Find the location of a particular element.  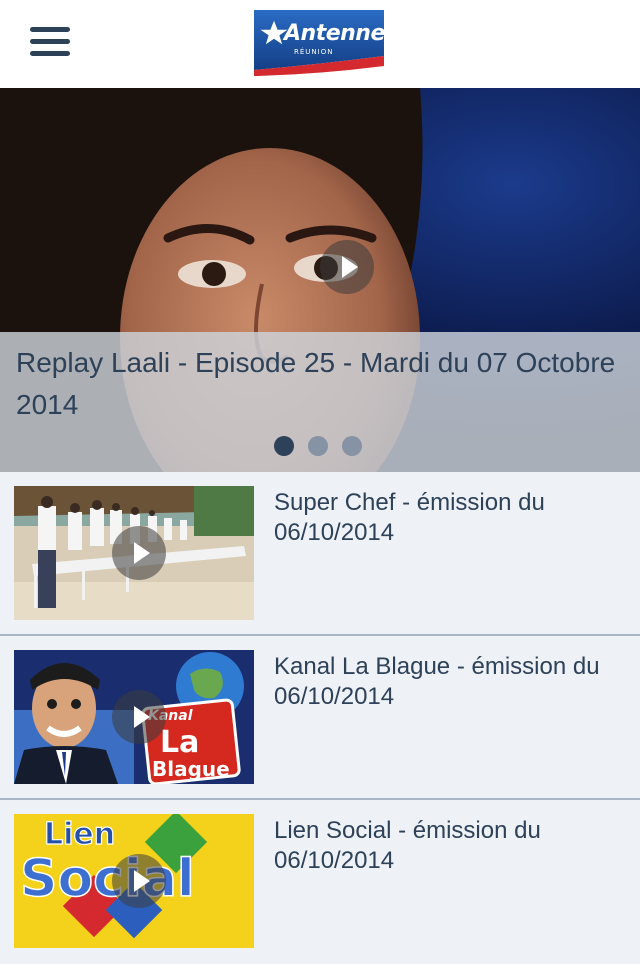

thumb-text-lien: Lien is located at coordinates (79, 834).